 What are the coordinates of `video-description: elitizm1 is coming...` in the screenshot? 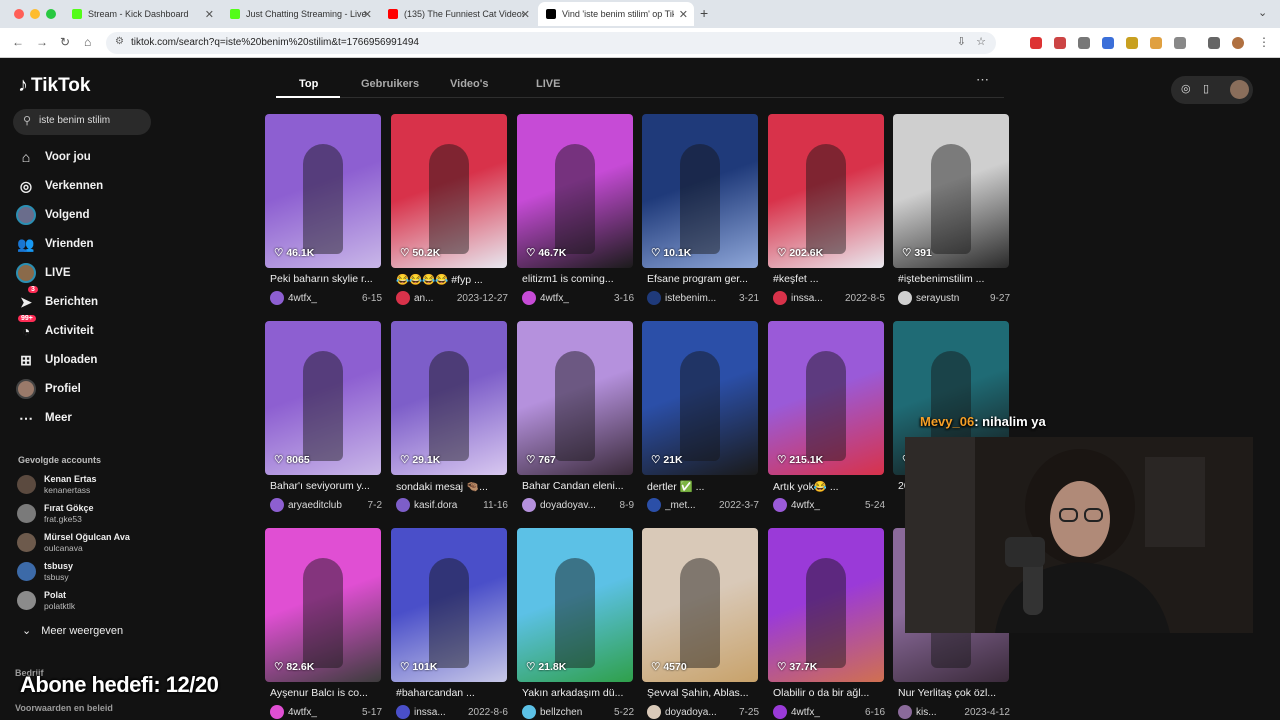 It's located at (578, 279).